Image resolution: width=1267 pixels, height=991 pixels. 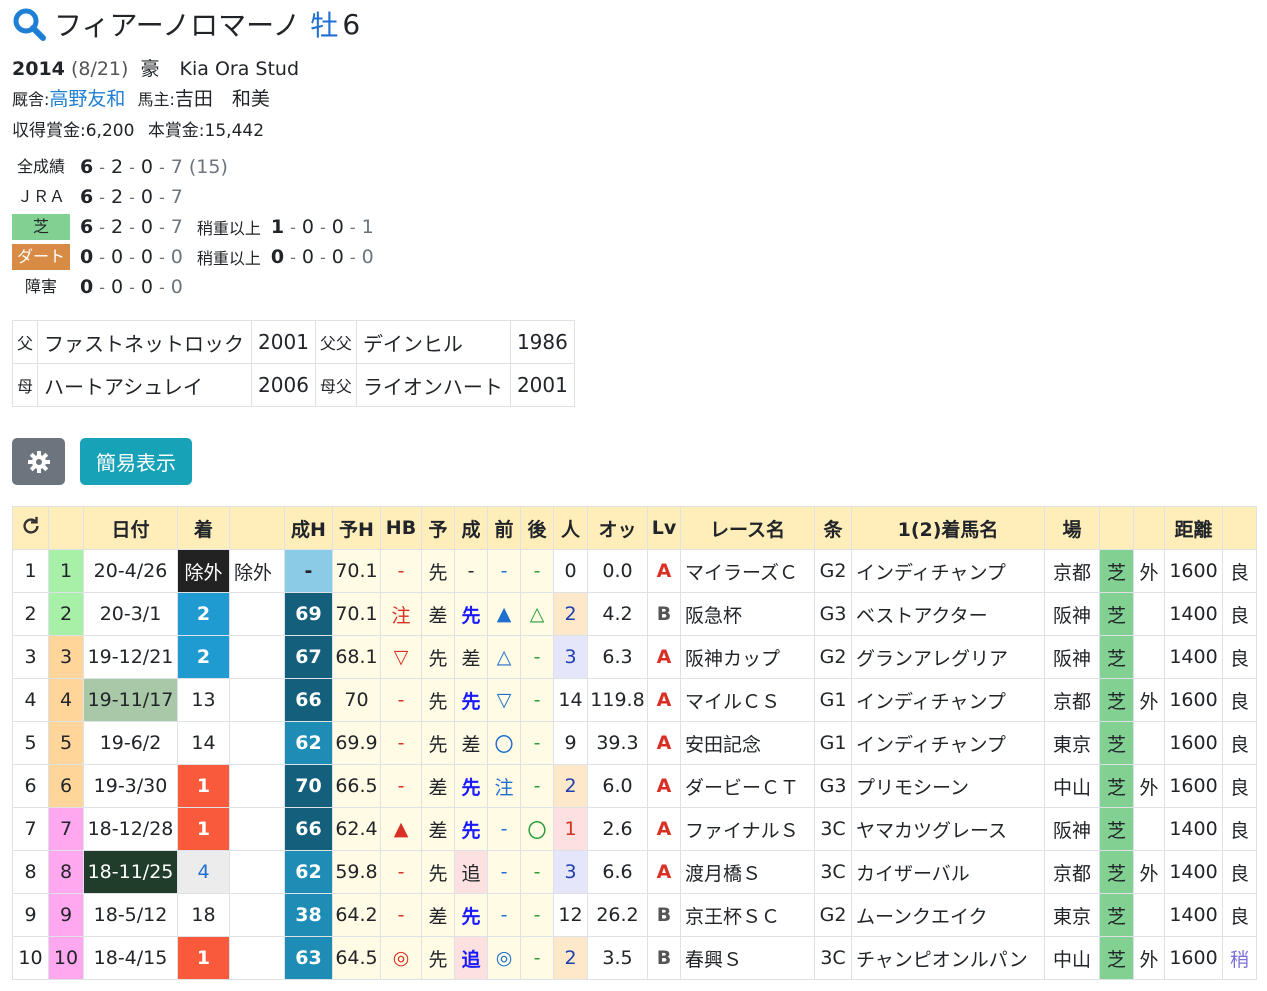 I want to click on race-name: 阪神カップ, so click(x=747, y=657).